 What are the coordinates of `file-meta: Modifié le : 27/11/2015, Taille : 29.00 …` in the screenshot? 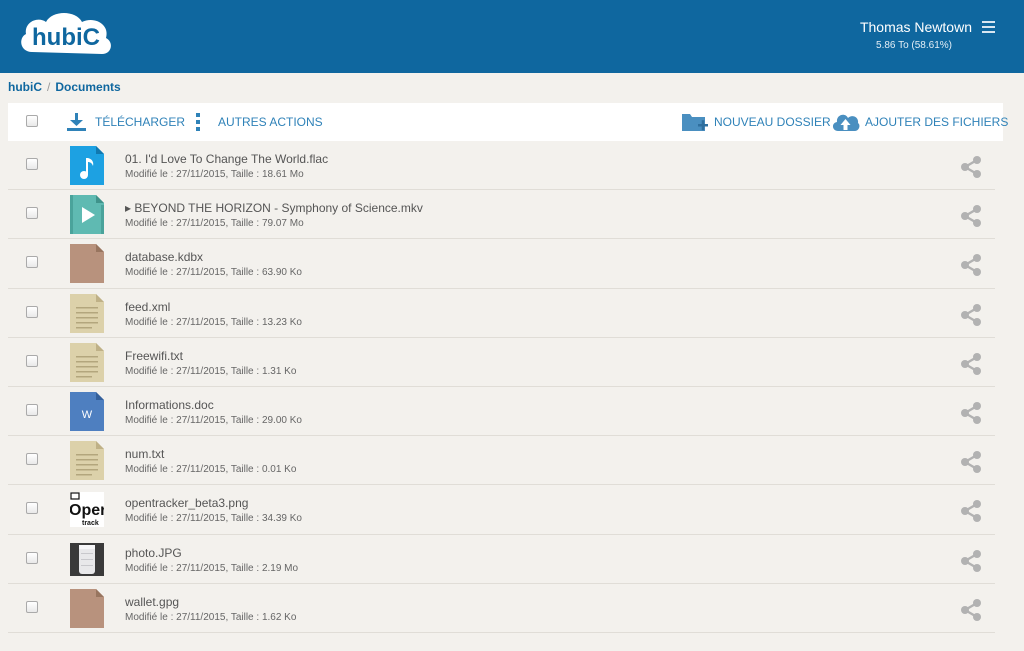 It's located at (213, 420).